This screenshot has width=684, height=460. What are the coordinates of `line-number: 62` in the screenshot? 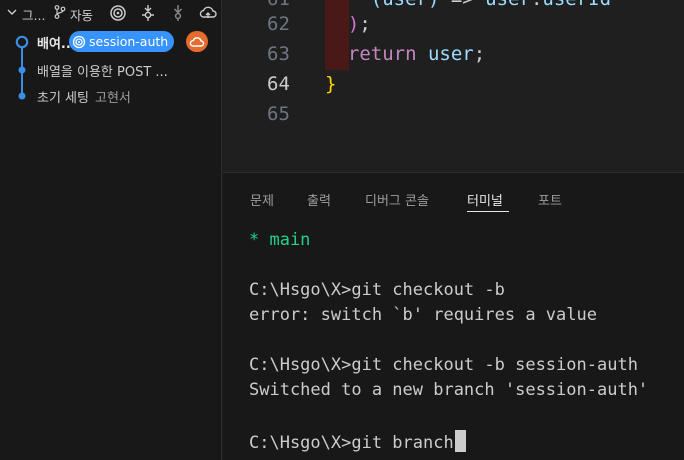 It's located at (278, 24).